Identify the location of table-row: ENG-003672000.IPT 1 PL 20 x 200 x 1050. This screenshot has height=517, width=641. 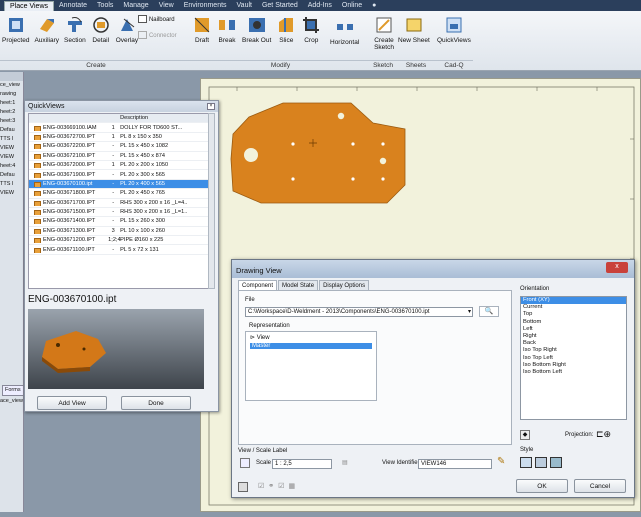
(119, 166).